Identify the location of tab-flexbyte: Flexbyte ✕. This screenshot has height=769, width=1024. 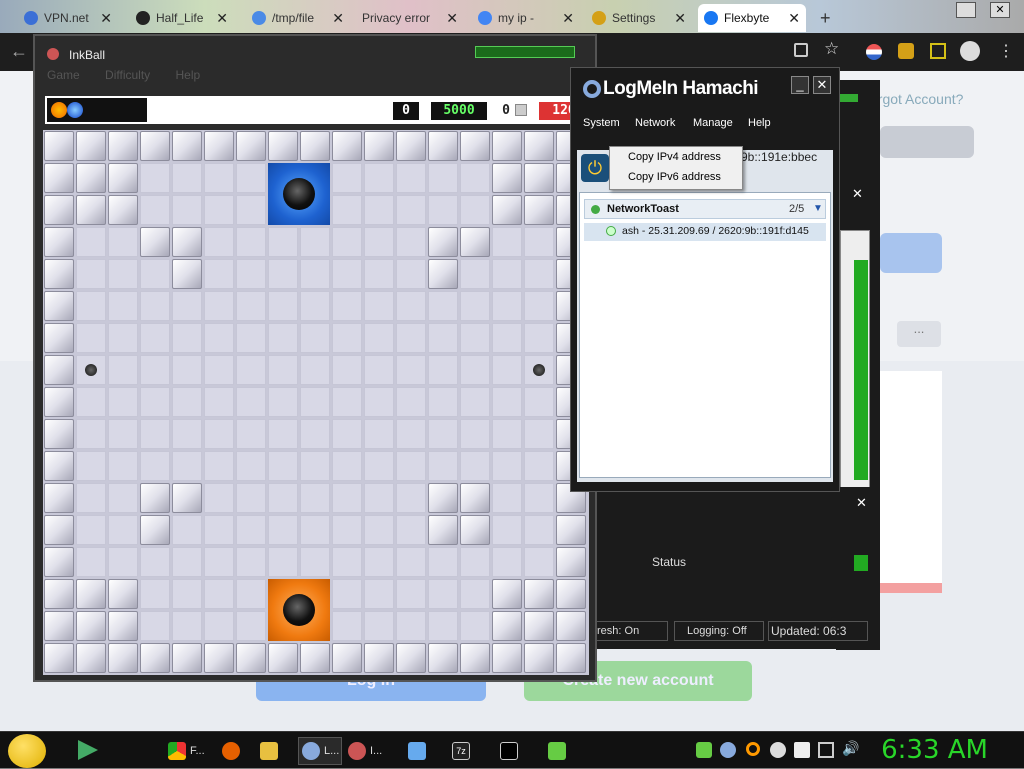
(752, 18).